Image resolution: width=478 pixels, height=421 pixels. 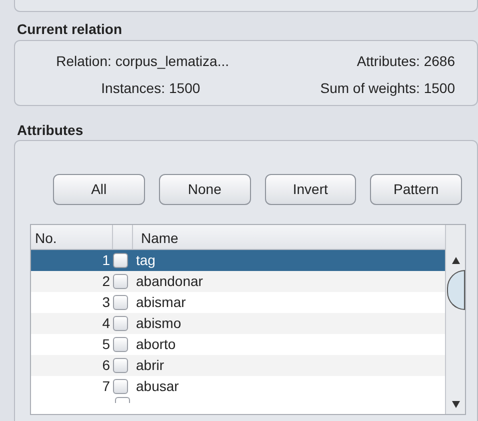 What do you see at coordinates (238, 281) in the screenshot?
I see `table-row: 2 abandonar` at bounding box center [238, 281].